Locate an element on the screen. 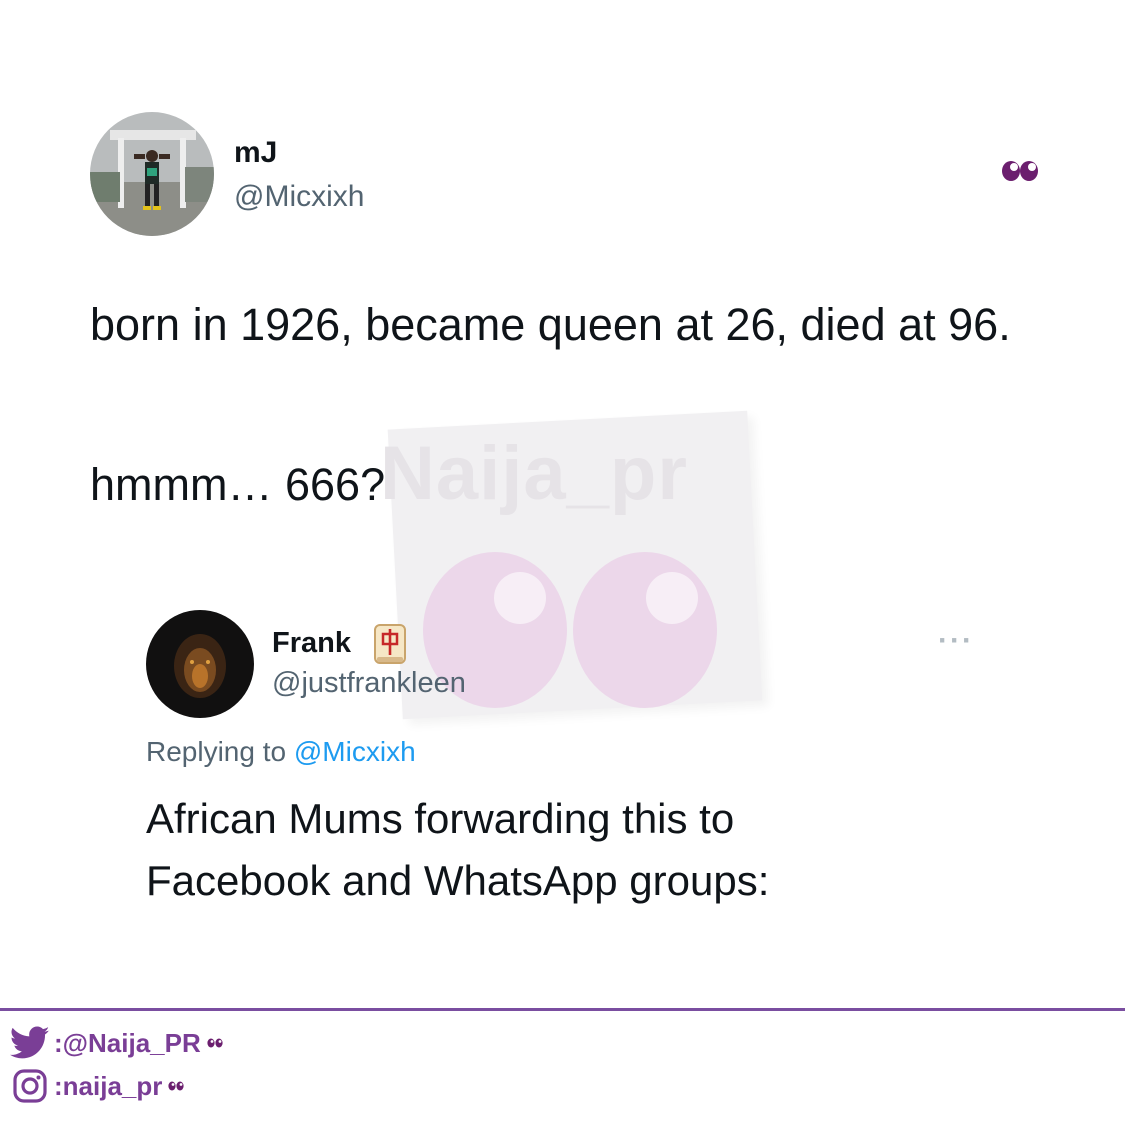 This screenshot has width=1125, height=1125. replying-to-line: Replying to @Micxixh is located at coordinates (281, 752).